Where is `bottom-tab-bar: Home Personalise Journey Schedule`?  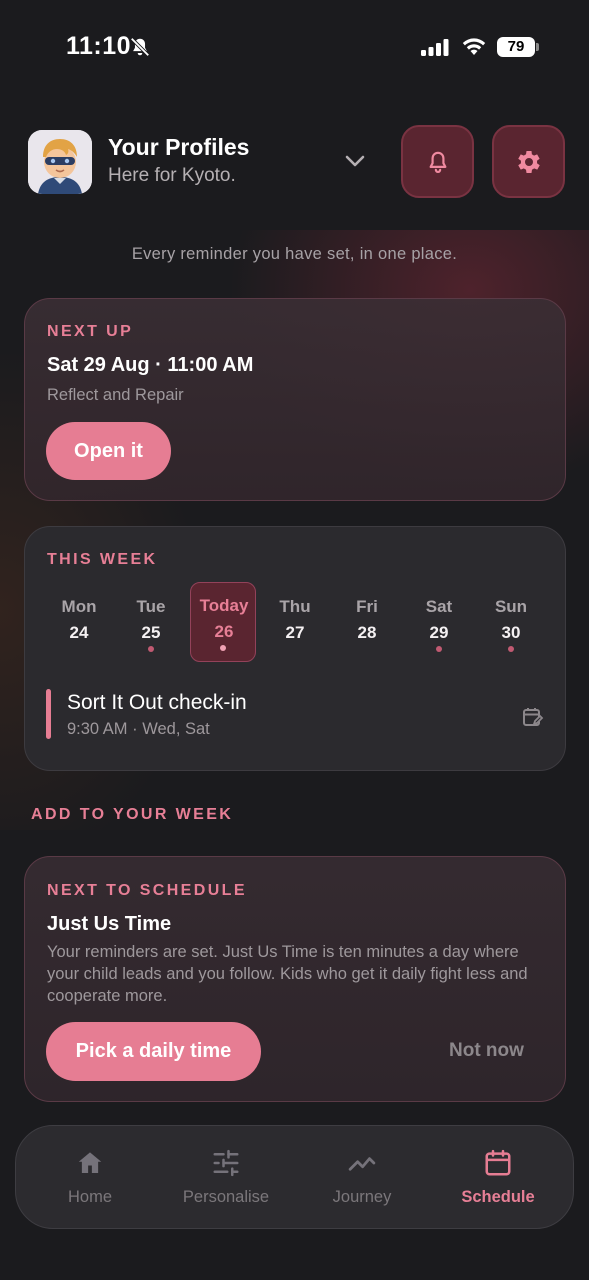
bottom-tab-bar: Home Personalise Journey Schedule is located at coordinates (294, 1177).